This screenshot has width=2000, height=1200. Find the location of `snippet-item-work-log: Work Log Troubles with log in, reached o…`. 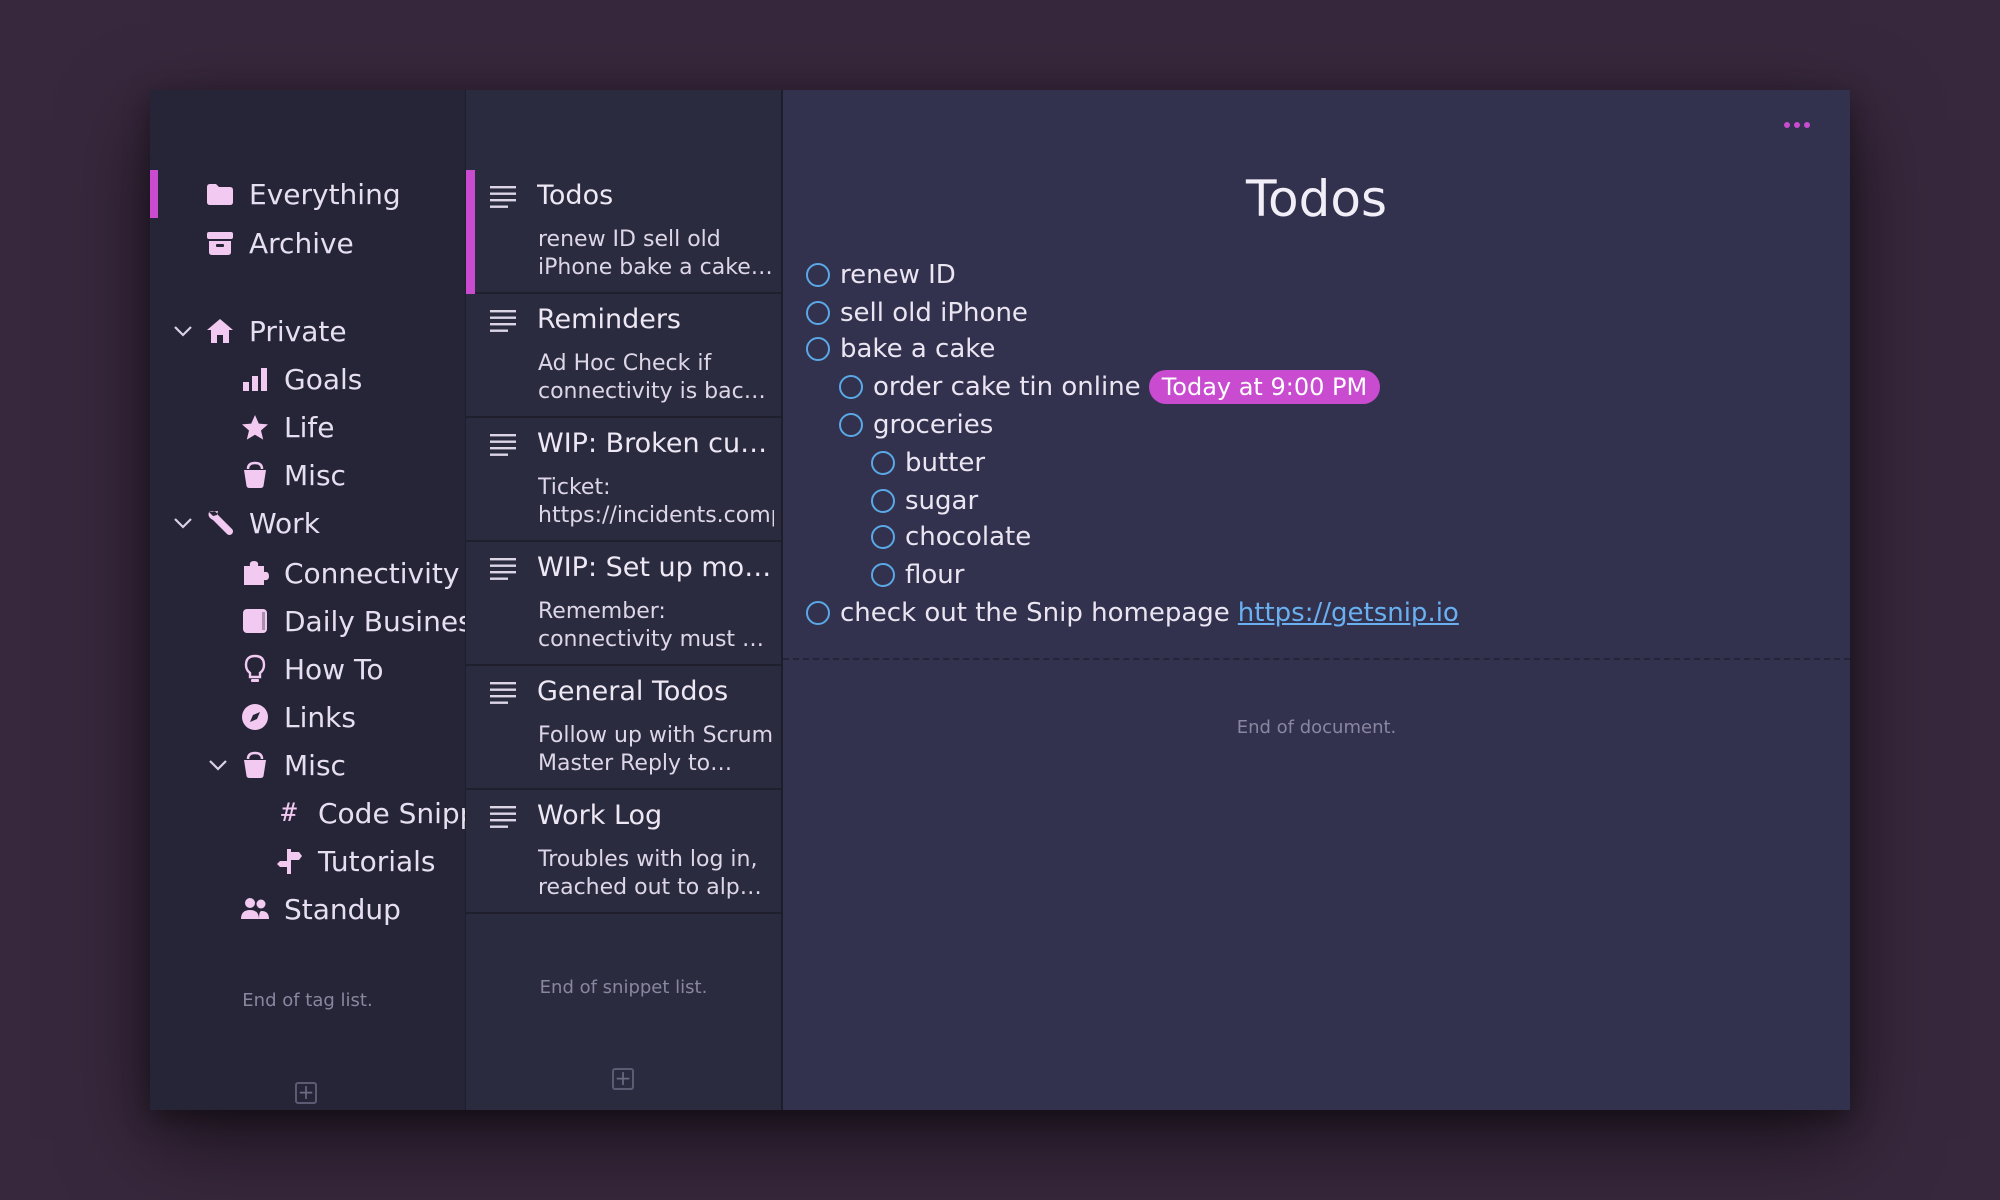

snippet-item-work-log: Work Log Troubles with log in, reached o… is located at coordinates (623, 852).